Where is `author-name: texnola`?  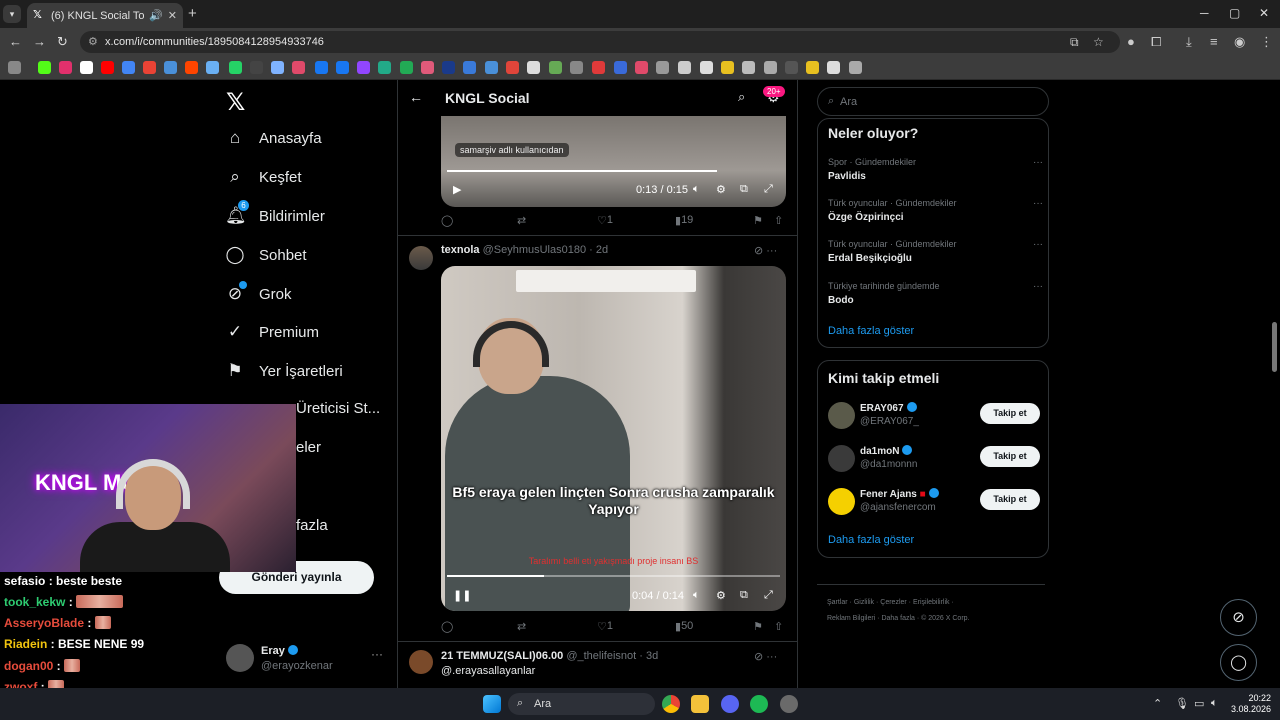 author-name: texnola is located at coordinates (460, 250).